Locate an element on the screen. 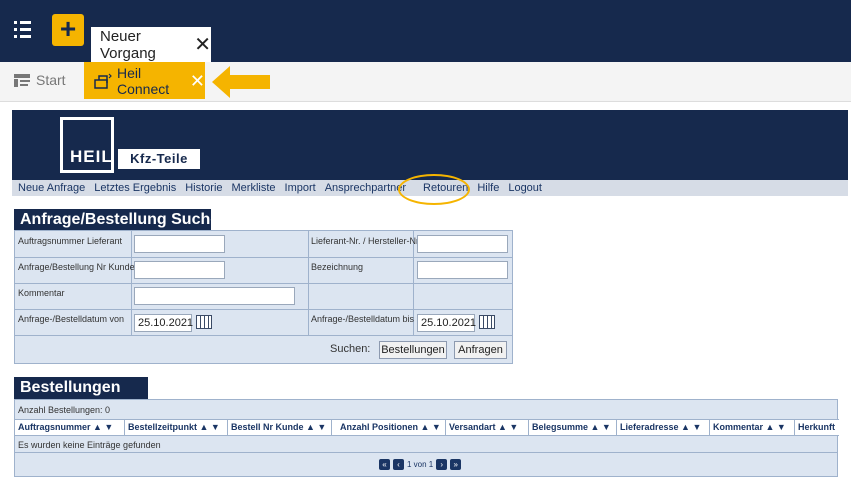  label-anfrage-nr: Anfrage/Bestellung Nr Kunde is located at coordinates (76, 267).